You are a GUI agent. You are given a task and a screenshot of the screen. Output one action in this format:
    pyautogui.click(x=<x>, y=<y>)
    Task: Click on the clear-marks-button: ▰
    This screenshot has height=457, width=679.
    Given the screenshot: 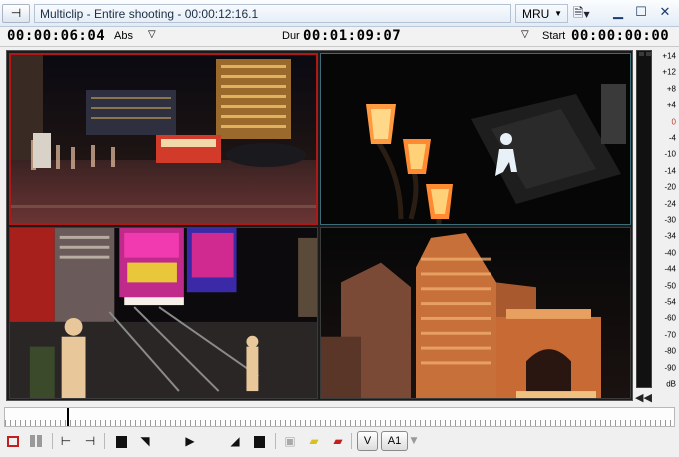 What is the action you would take?
    pyautogui.click(x=338, y=441)
    